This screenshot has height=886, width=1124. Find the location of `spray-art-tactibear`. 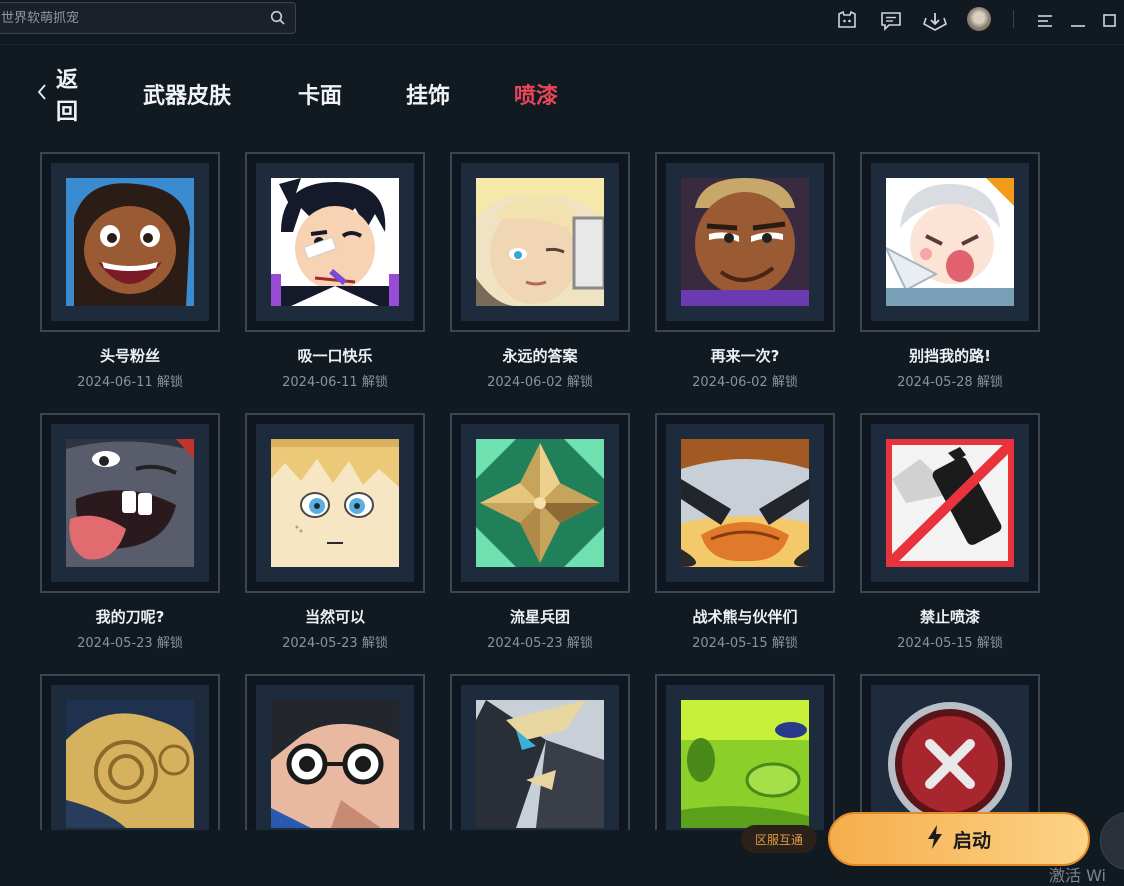

spray-art-tactibear is located at coordinates (745, 503).